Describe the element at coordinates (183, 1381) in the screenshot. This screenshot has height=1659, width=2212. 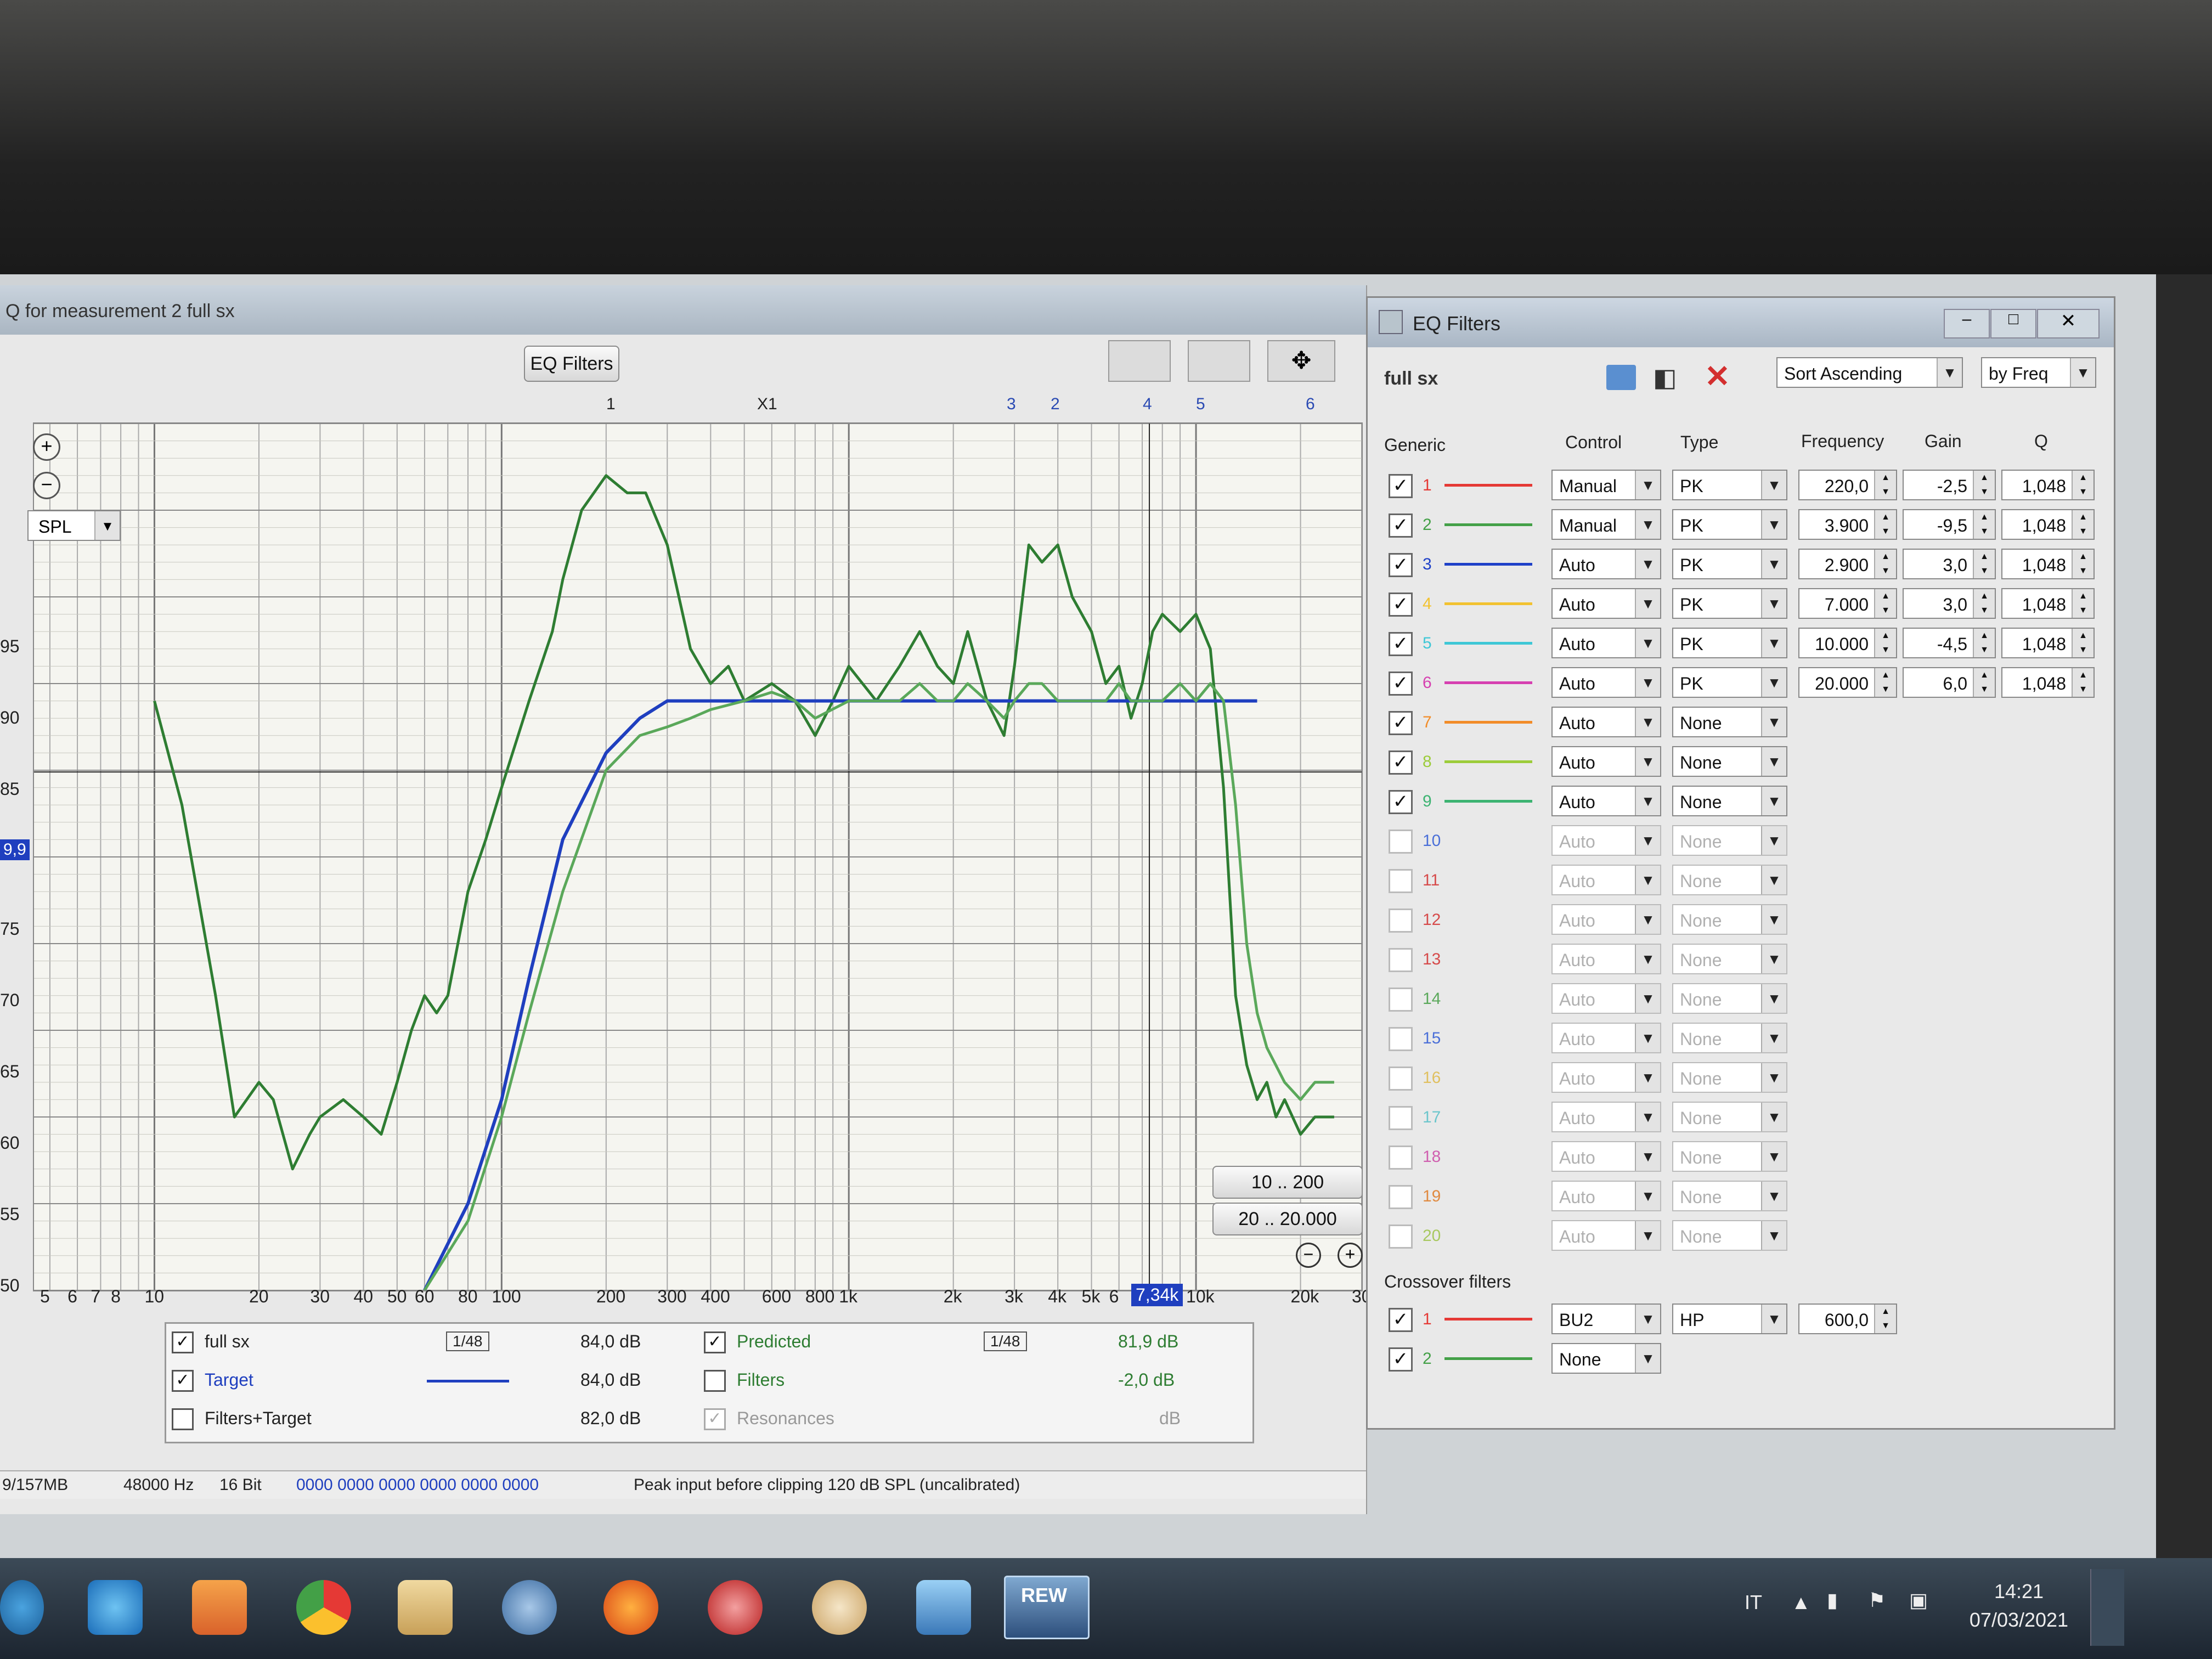
I see `legend-checkbox-target: ✓` at that location.